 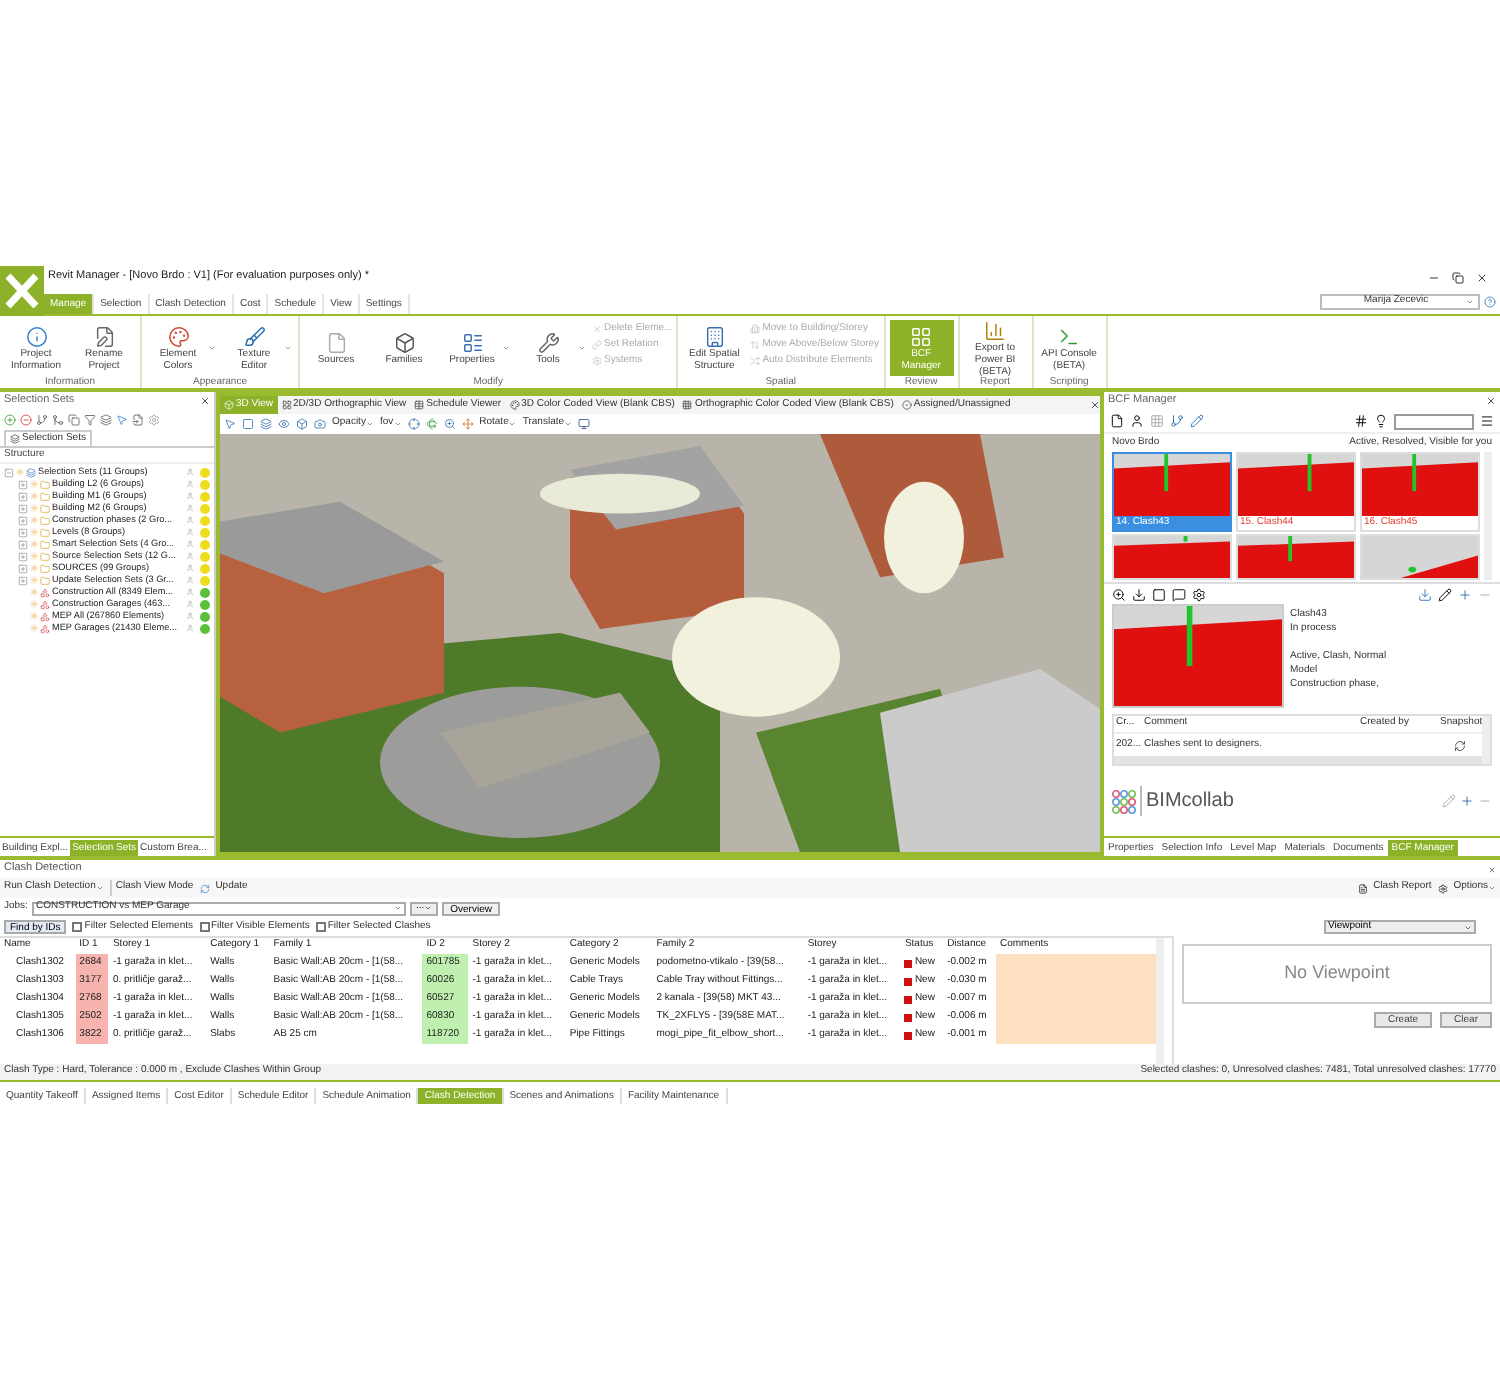 I want to click on logo-icon, so click(x=1124, y=801).